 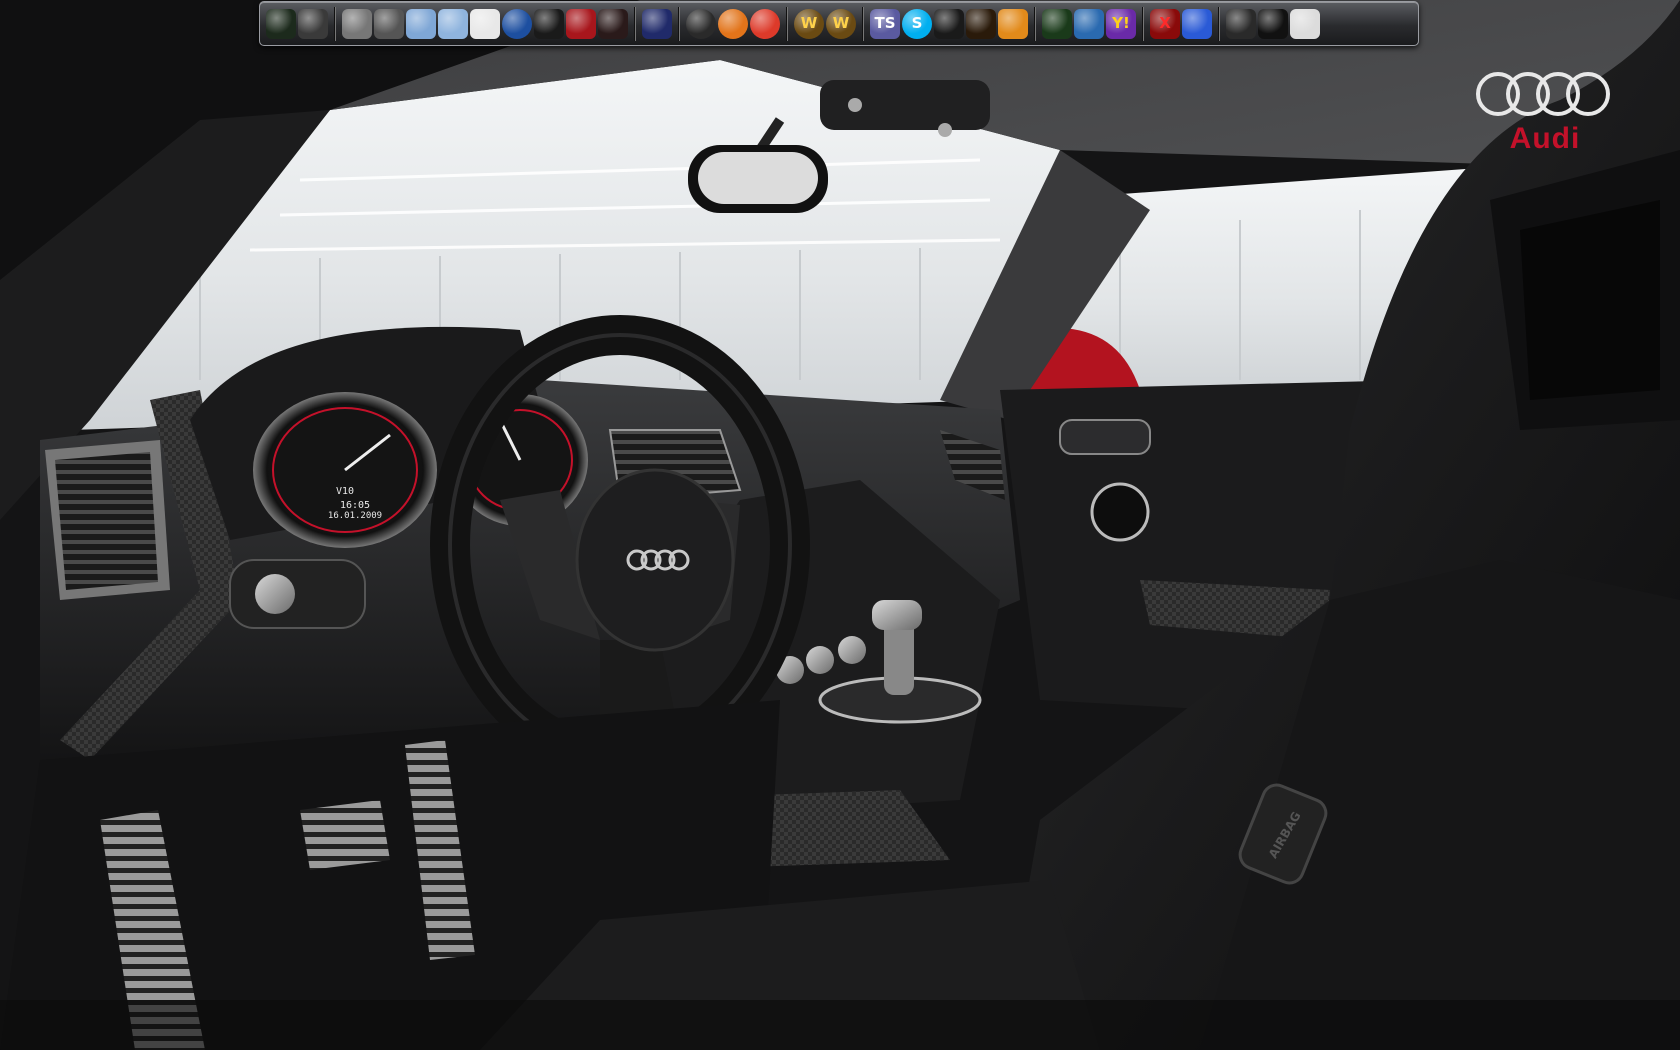 I want to click on firefox-icon, so click(x=733, y=23).